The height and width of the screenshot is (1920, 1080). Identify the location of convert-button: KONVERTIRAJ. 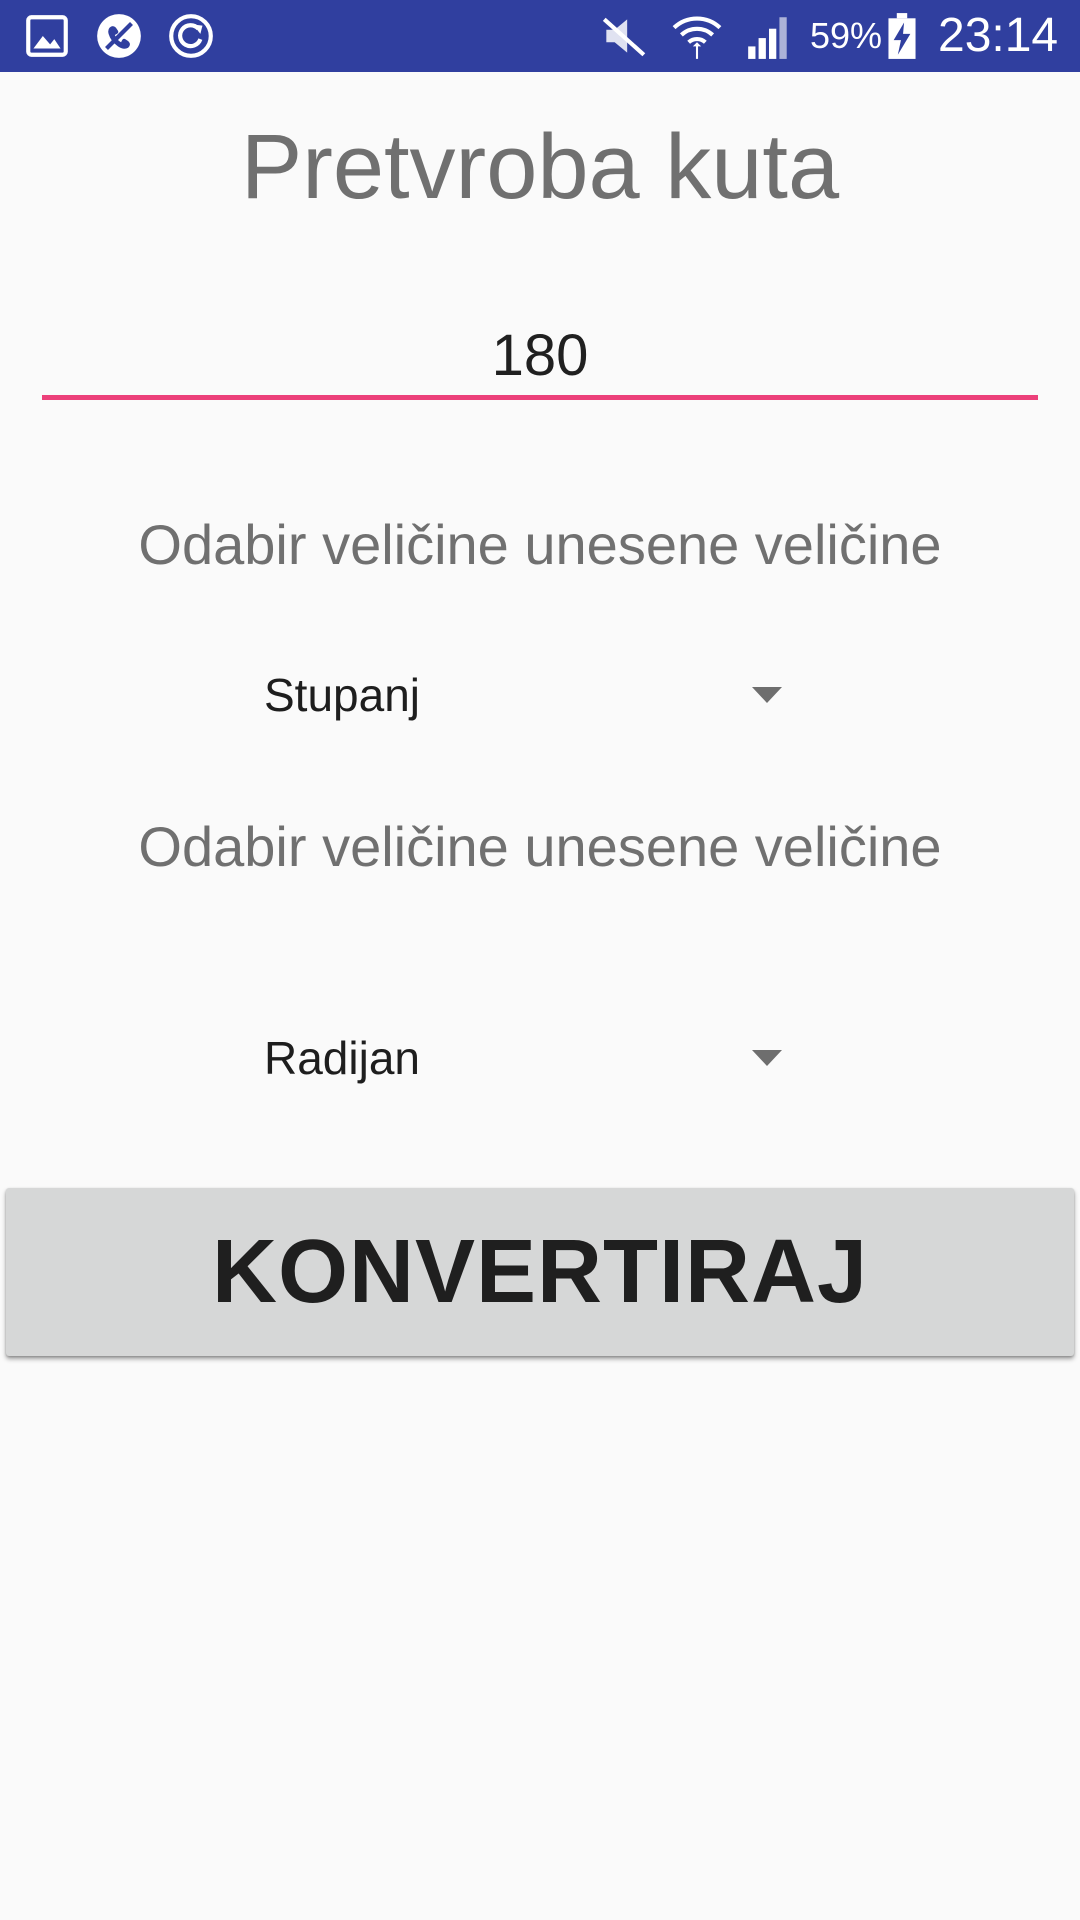
(540, 1272).